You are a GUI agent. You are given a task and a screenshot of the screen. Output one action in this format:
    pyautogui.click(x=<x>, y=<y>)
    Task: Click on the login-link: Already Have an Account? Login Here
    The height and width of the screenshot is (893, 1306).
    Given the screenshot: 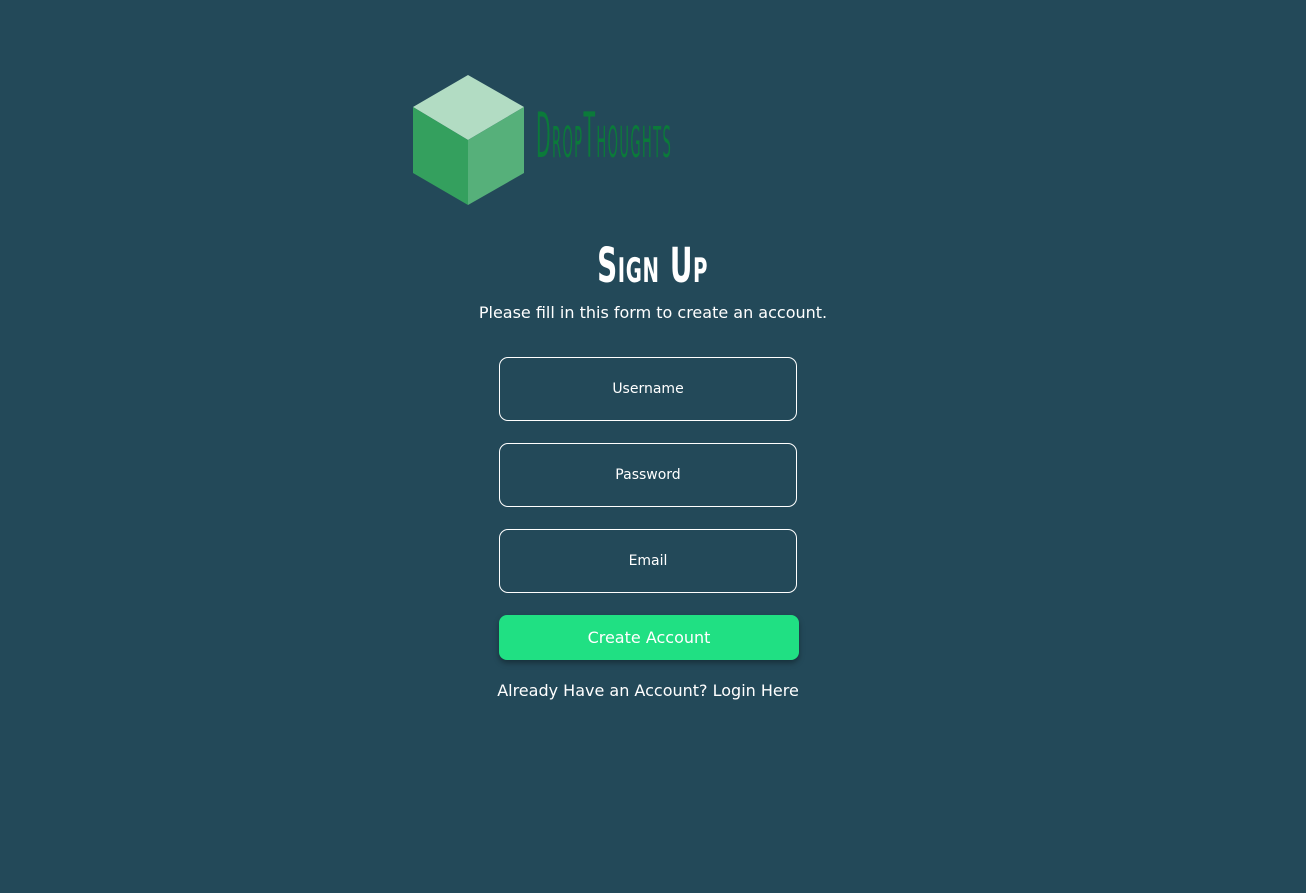 What is the action you would take?
    pyautogui.click(x=648, y=691)
    